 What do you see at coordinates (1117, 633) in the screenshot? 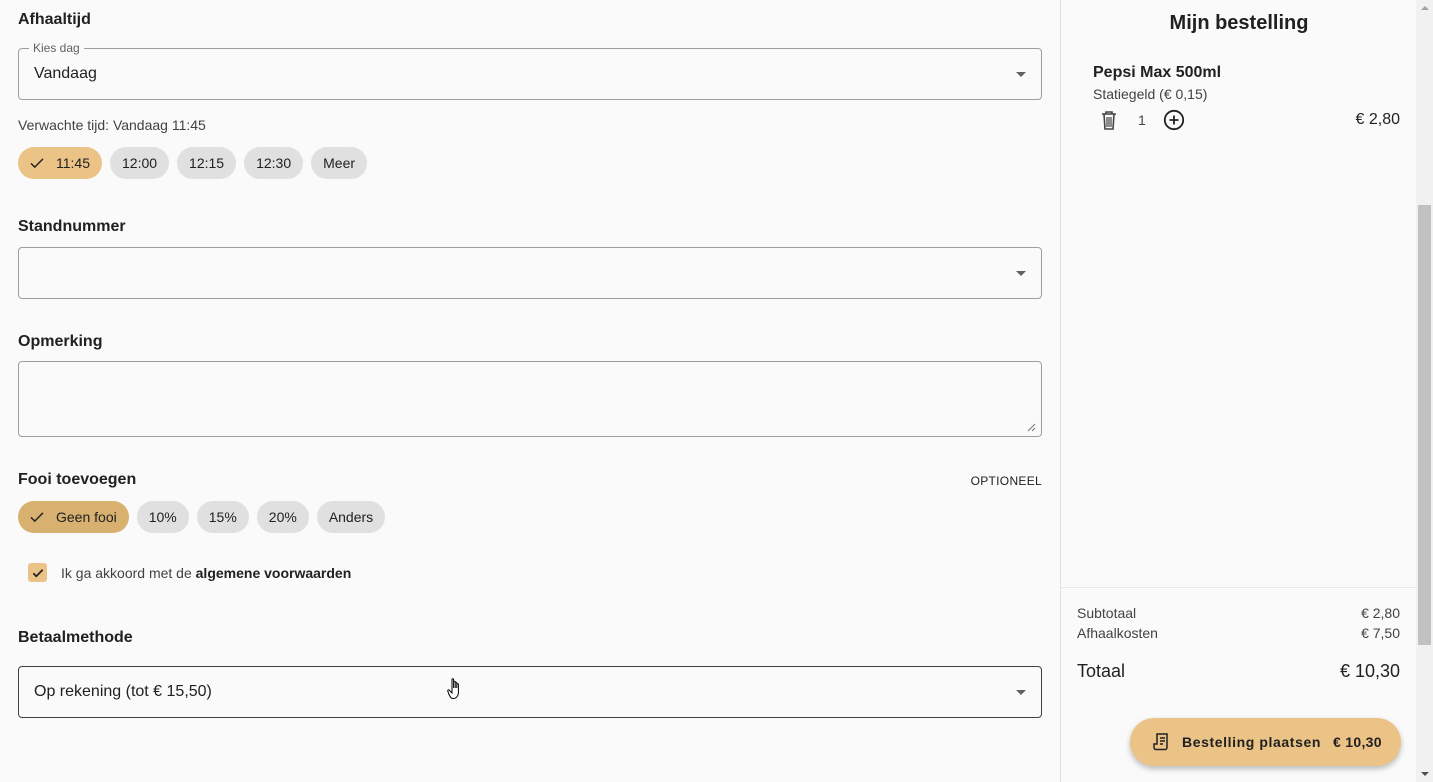
I see `pickup-cost-label: Afhaalkosten` at bounding box center [1117, 633].